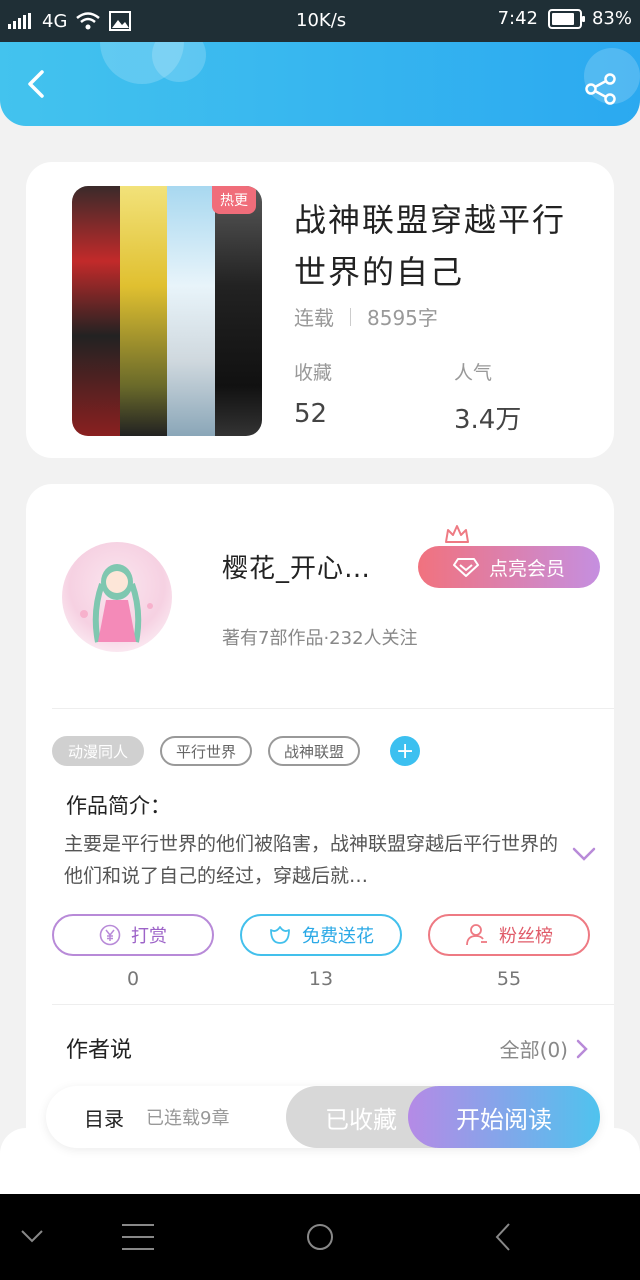 Image resolution: width=640 pixels, height=1280 pixels. I want to click on meta-divider, so click(350, 316).